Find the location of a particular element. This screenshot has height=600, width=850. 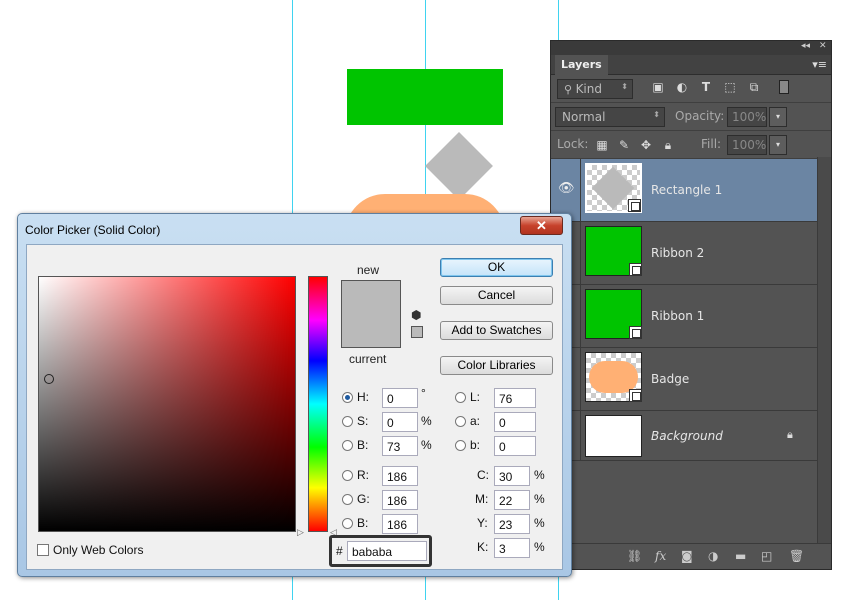

eye-icon: 👁︎ is located at coordinates (566, 188).